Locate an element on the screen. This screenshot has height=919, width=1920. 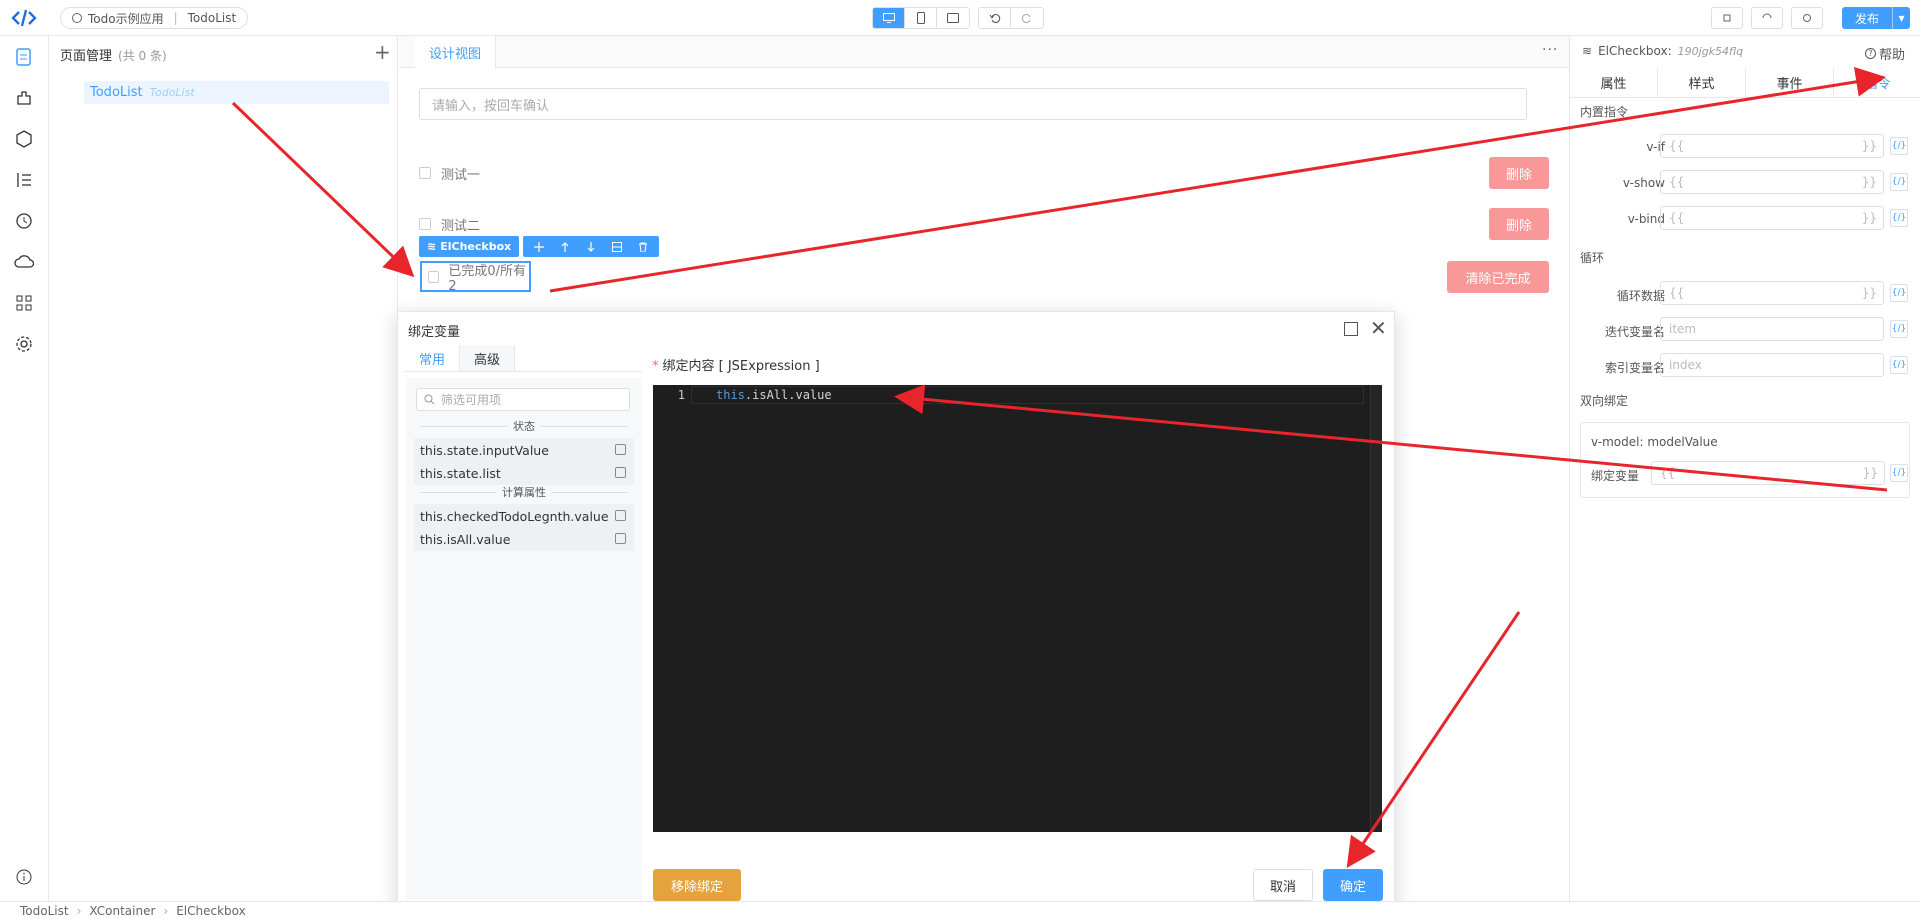
delete-trash-icon is located at coordinates (643, 247).